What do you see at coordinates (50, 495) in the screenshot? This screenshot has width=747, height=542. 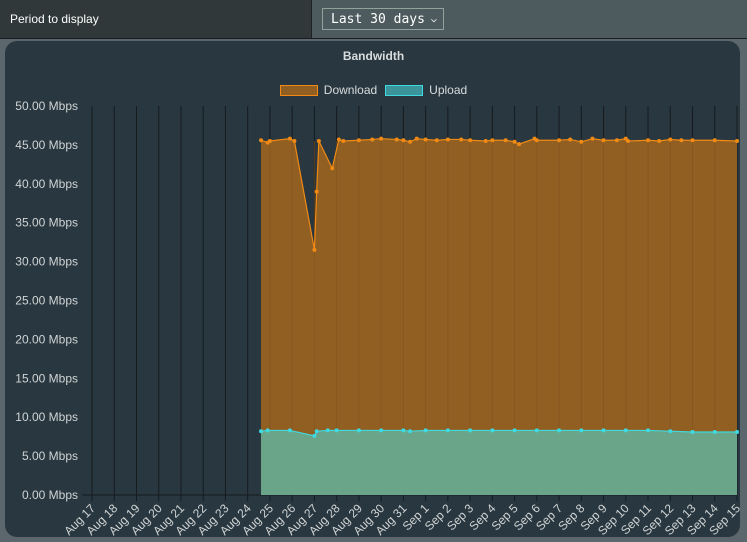 I see `y-tick-label: 0.00 Mbps` at bounding box center [50, 495].